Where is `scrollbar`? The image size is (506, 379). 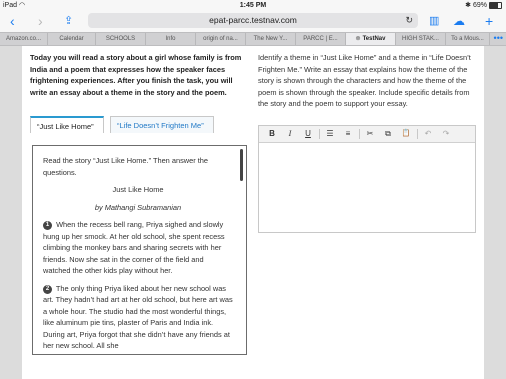 scrollbar is located at coordinates (241, 165).